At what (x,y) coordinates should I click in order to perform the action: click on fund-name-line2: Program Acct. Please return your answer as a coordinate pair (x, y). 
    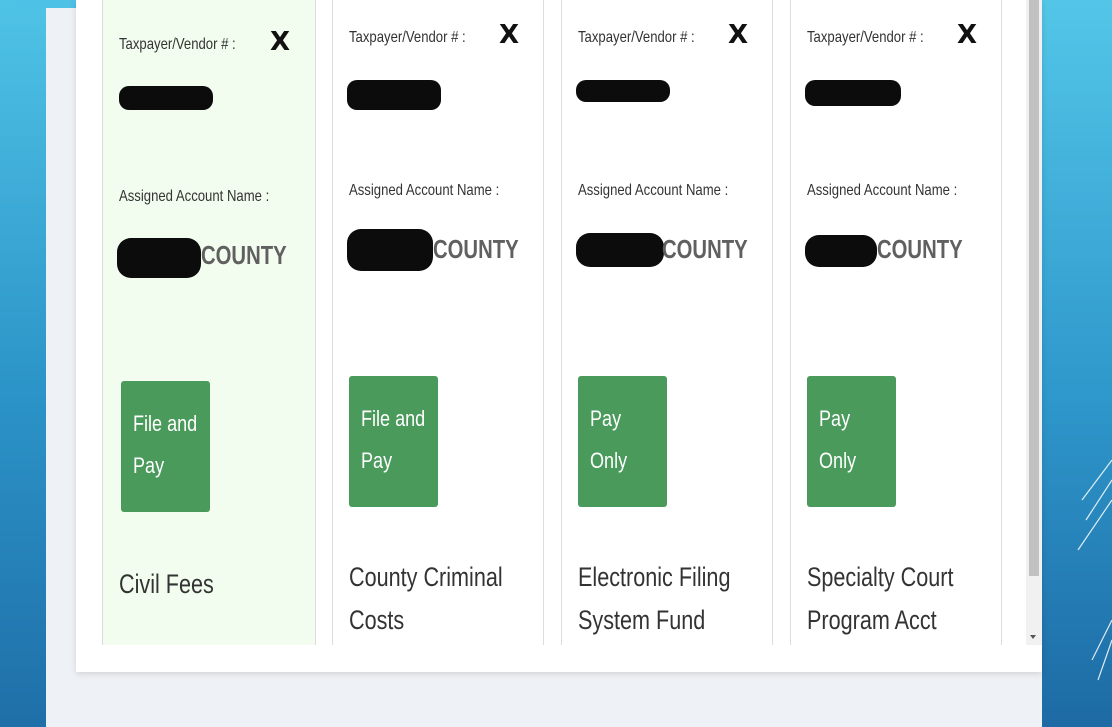
    Looking at the image, I should click on (872, 620).